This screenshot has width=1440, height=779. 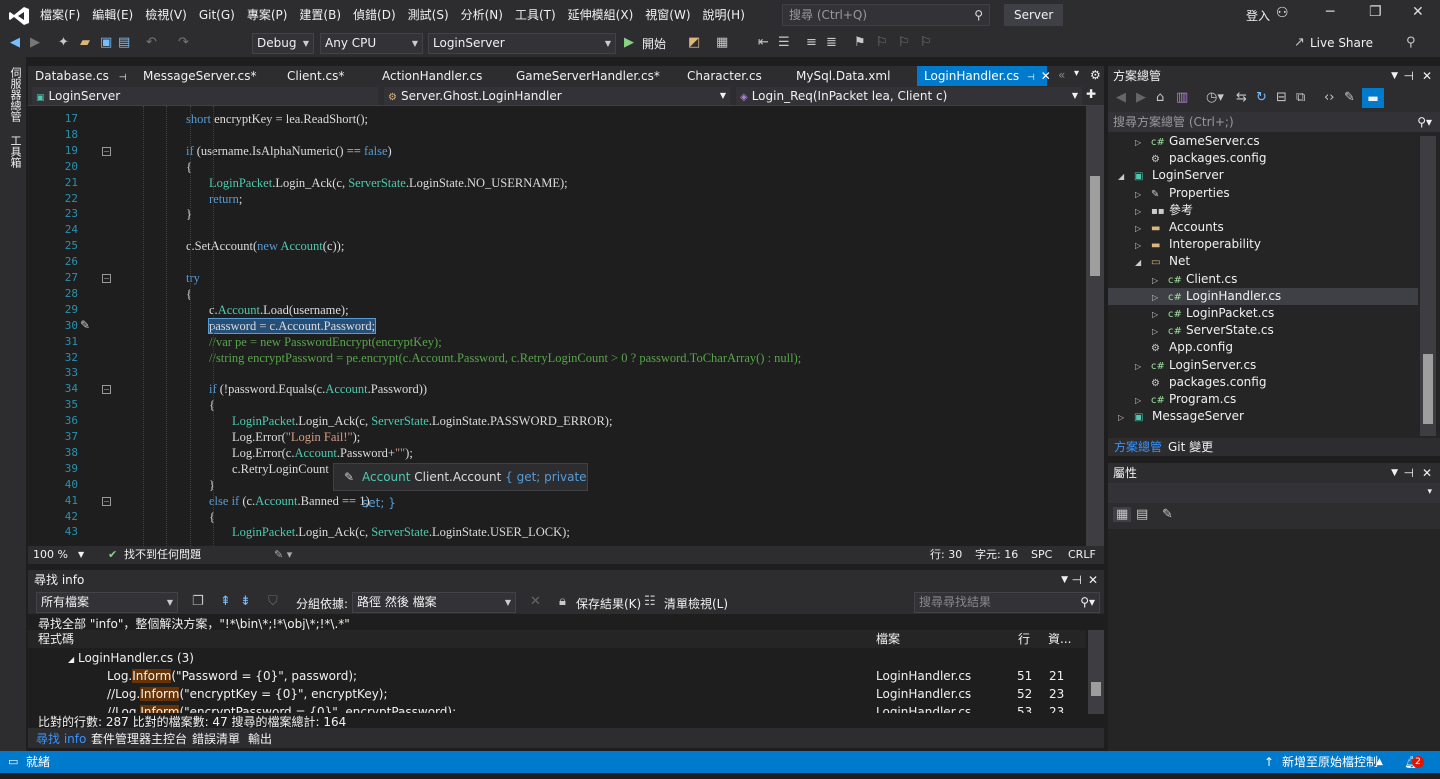 What do you see at coordinates (166, 15) in the screenshot?
I see `menu-item-2: 檢視(V)` at bounding box center [166, 15].